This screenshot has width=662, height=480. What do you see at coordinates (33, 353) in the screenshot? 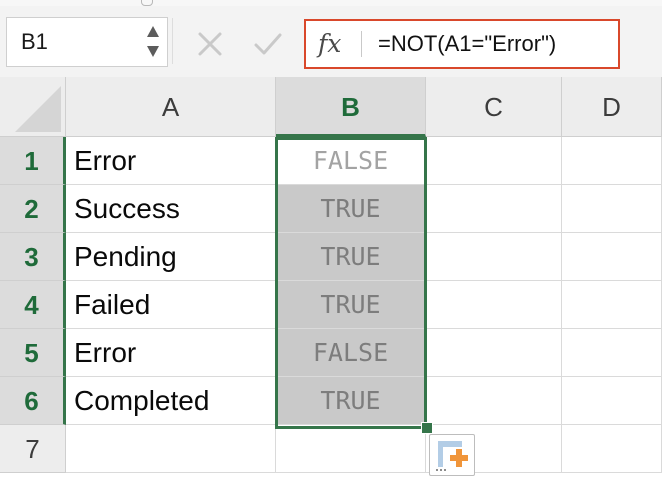
I see `row-header-5: 5` at bounding box center [33, 353].